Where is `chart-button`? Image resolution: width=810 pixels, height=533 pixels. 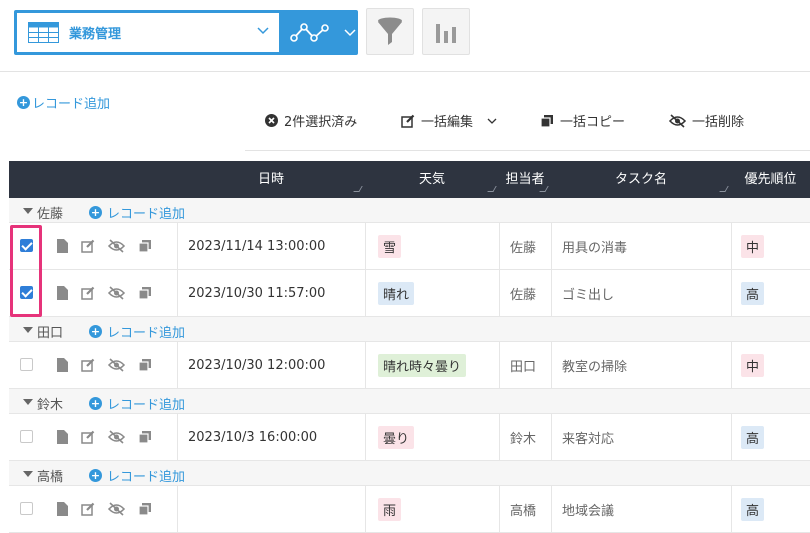
chart-button is located at coordinates (446, 31).